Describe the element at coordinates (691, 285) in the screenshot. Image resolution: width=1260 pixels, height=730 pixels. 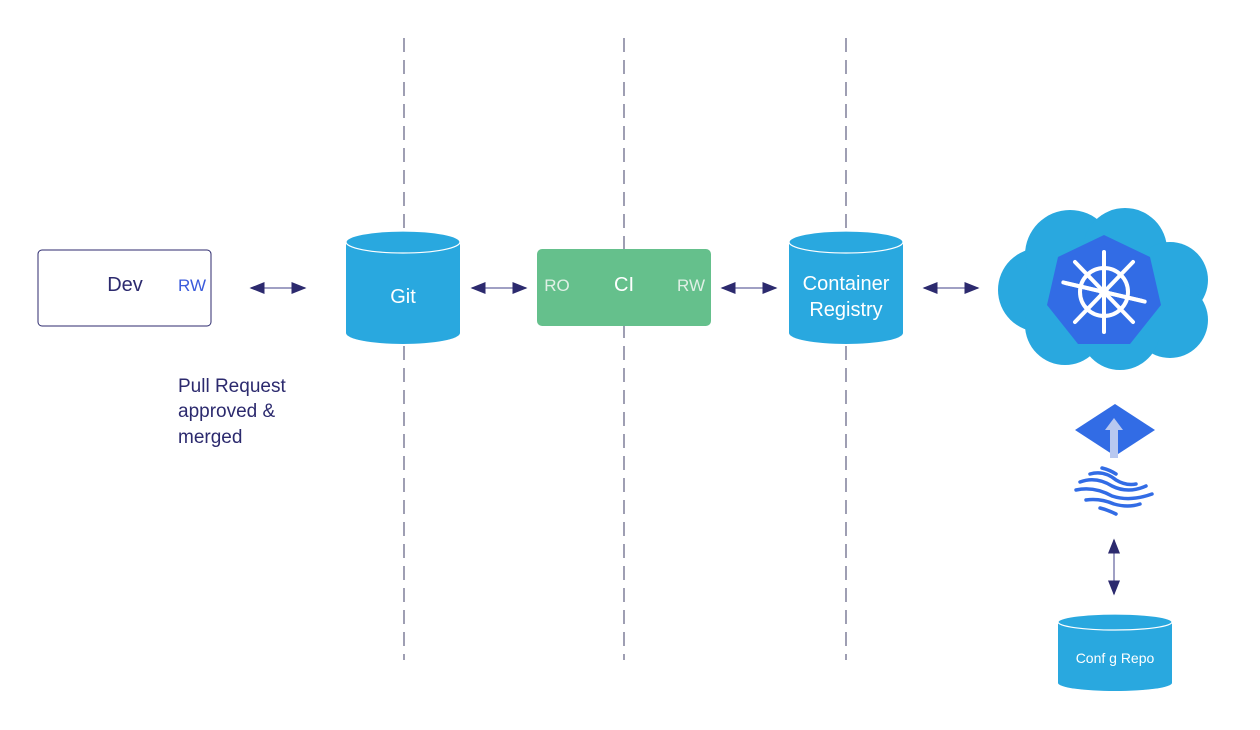
I see `ci-right-access-label: RW` at that location.